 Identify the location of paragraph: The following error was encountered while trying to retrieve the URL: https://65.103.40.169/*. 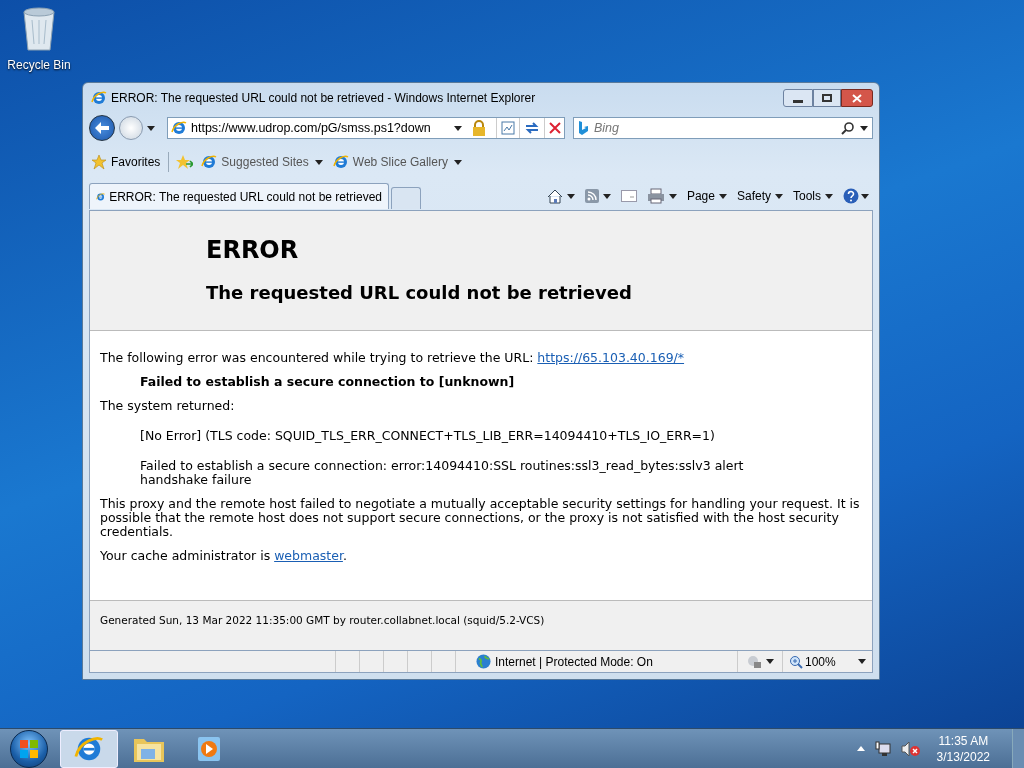
(393, 358).